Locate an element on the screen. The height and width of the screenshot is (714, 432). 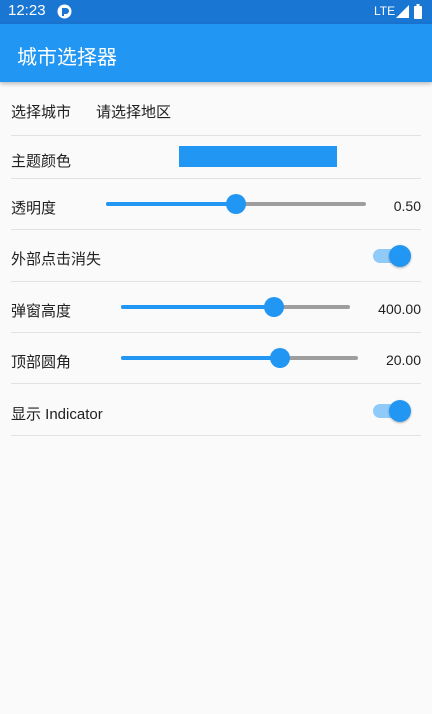
opacity-row: 透明度 0.50 is located at coordinates (216, 204).